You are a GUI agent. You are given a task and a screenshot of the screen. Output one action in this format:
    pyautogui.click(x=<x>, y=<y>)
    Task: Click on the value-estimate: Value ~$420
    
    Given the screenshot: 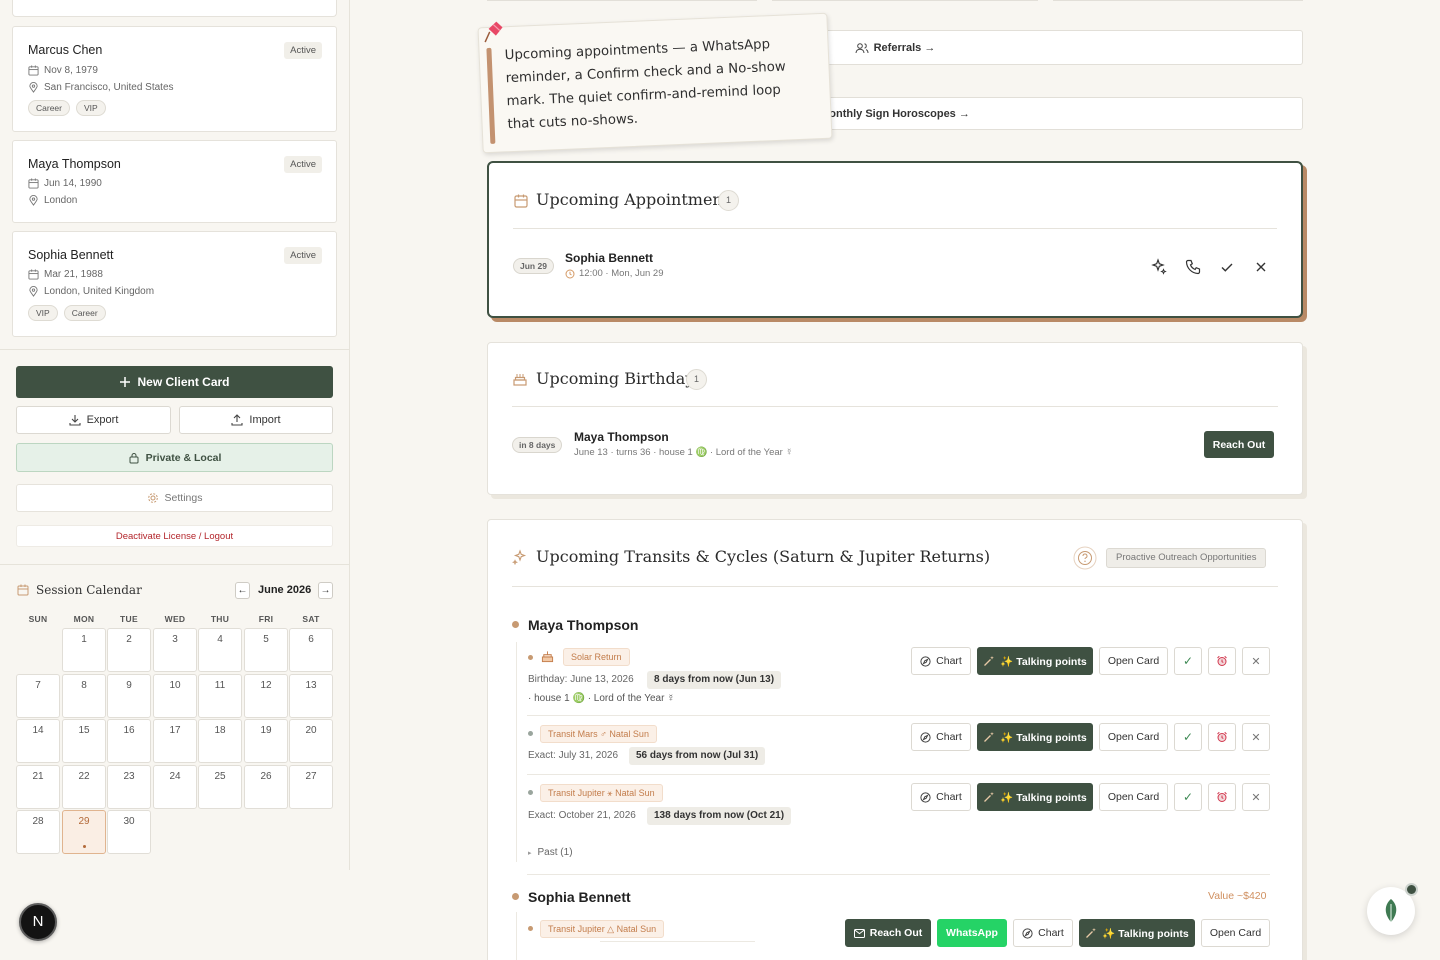 What is the action you would take?
    pyautogui.click(x=1237, y=896)
    